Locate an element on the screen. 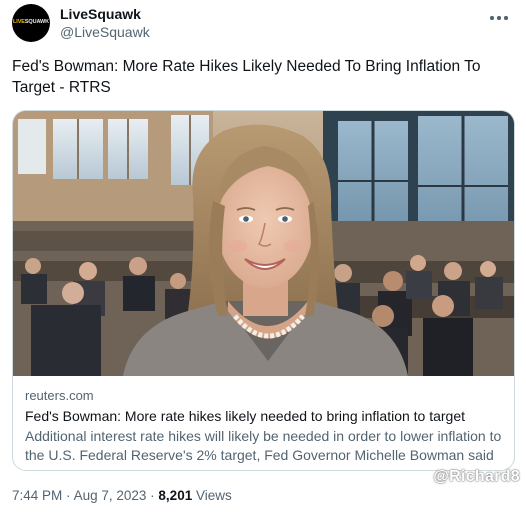 The width and height of the screenshot is (526, 512). tweet-header: LIVESQUAWK LiveSquawk @LiveSquawk is located at coordinates (263, 24).